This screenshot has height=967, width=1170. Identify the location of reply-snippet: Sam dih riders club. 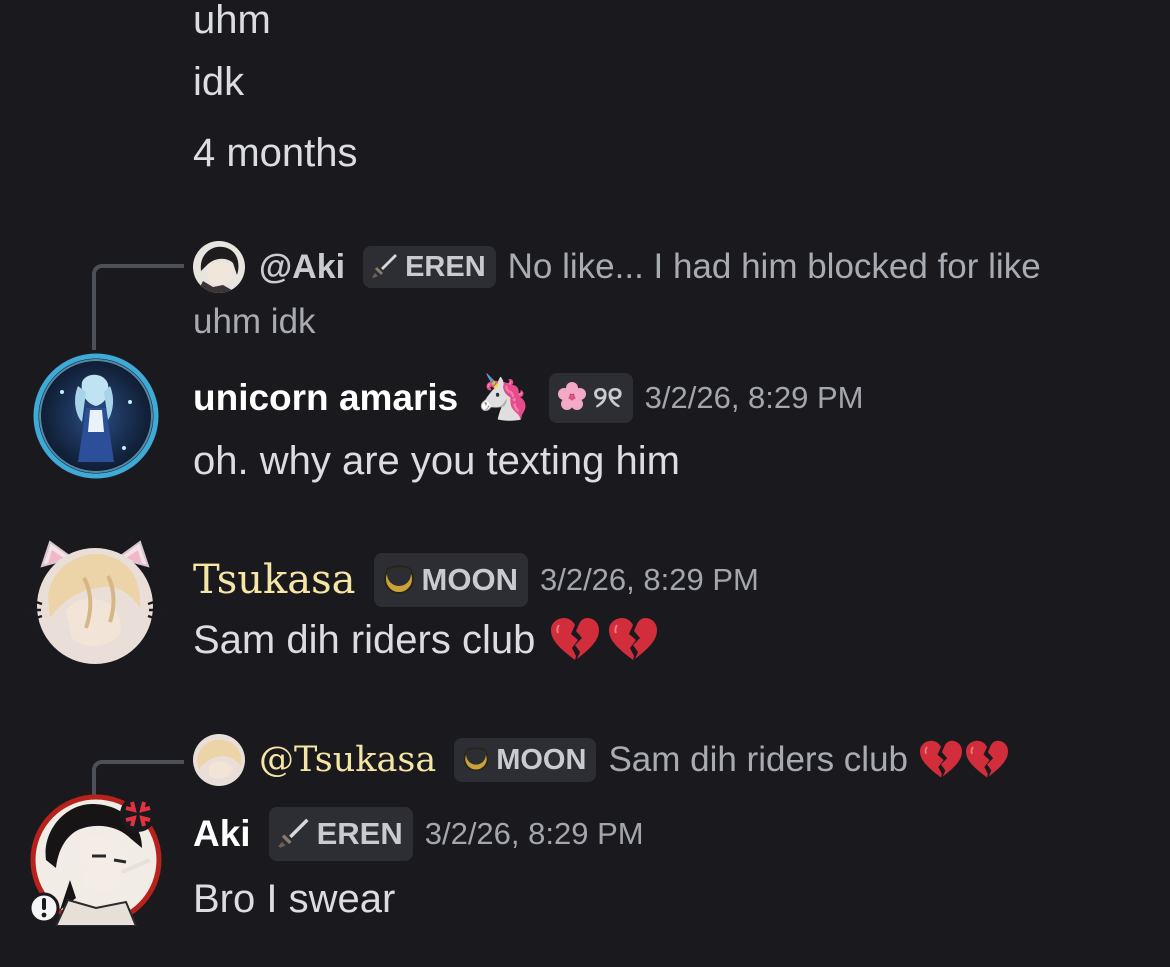
(758, 759).